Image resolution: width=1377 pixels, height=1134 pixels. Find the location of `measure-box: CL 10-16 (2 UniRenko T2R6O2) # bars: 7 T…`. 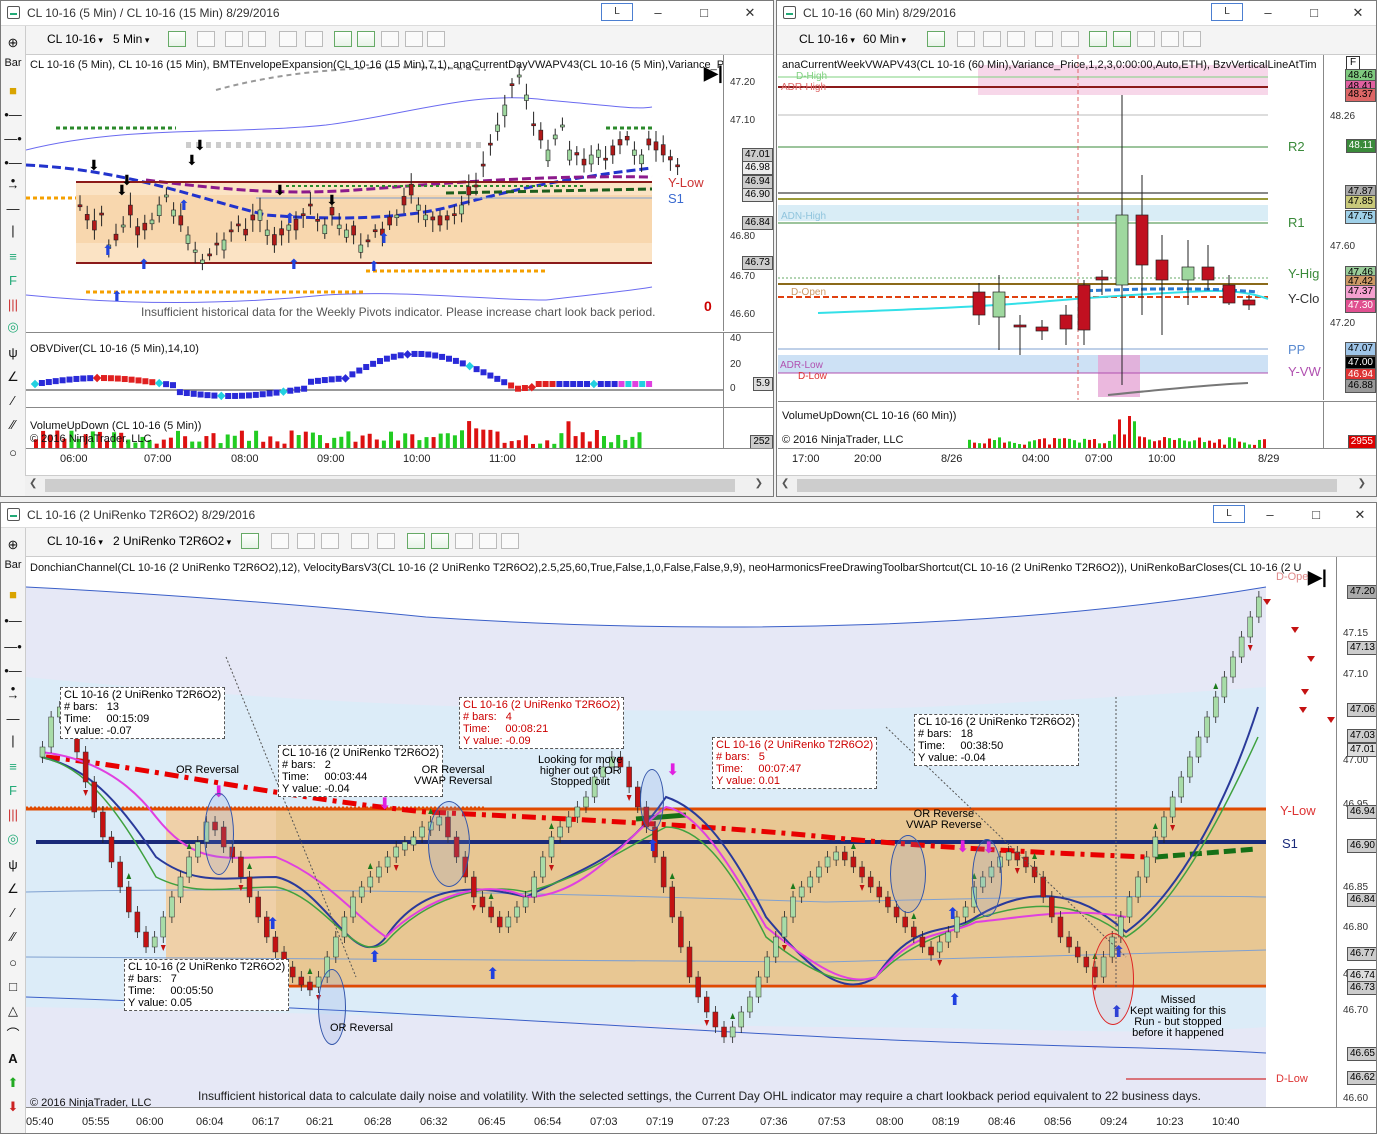

measure-box: CL 10-16 (2 UniRenko T2R6O2) # bars: 7 T… is located at coordinates (207, 985).